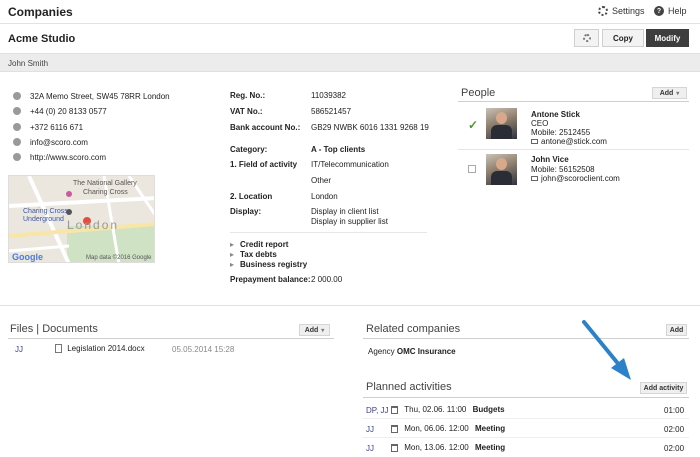 Image resolution: width=700 pixels, height=457 pixels. I want to click on related-divider, so click(526, 338).